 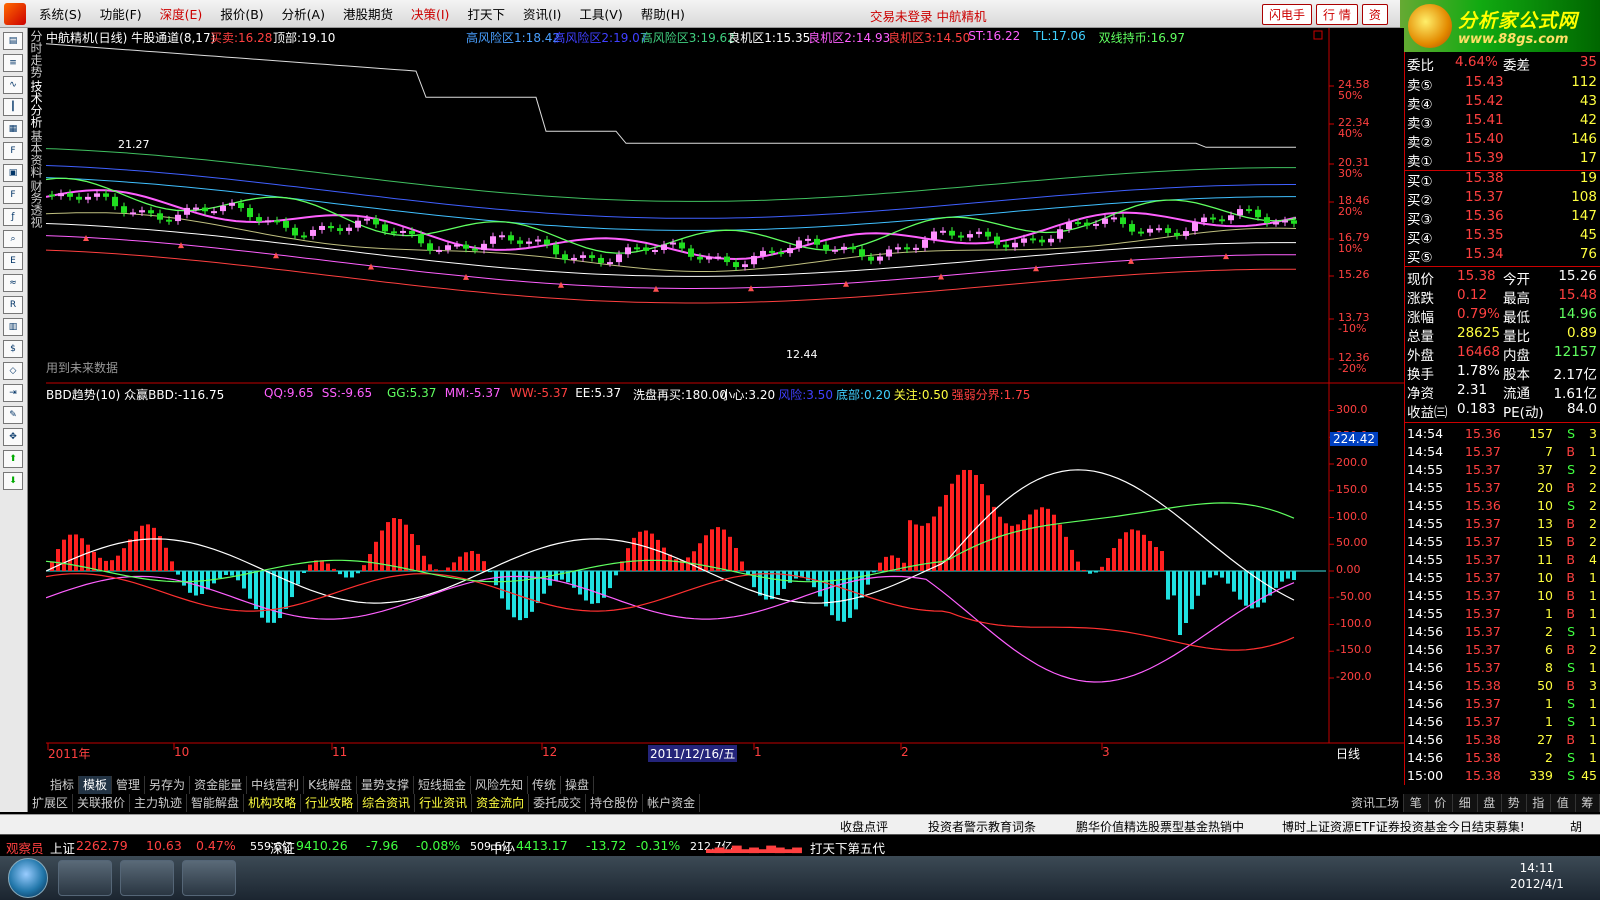 I want to click on menu-item: 工具(V), so click(x=600, y=13).